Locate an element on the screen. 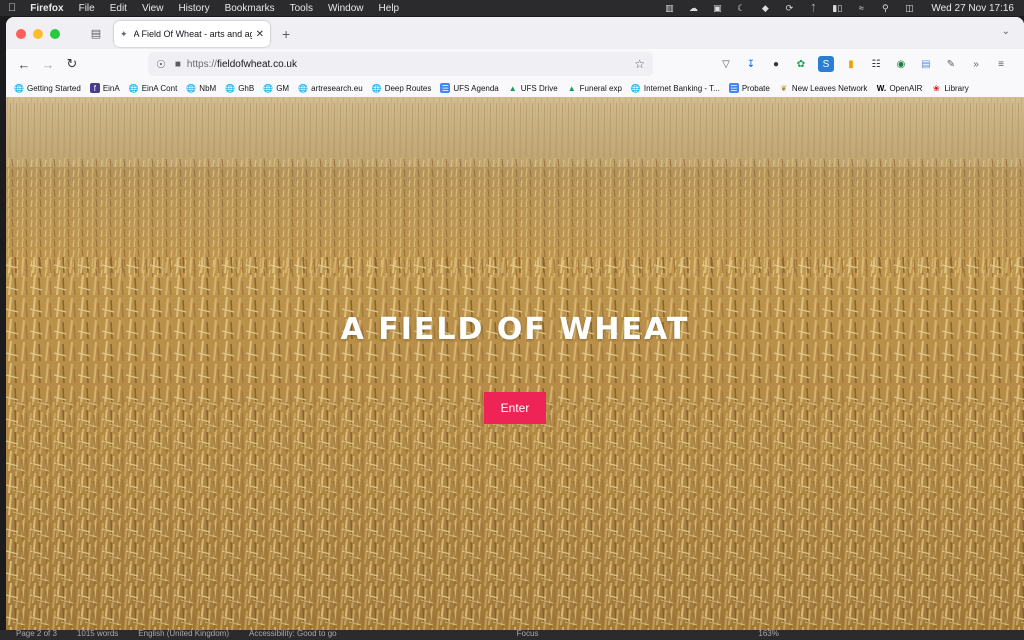 The image size is (1024, 640). window-controls is located at coordinates (38, 34).